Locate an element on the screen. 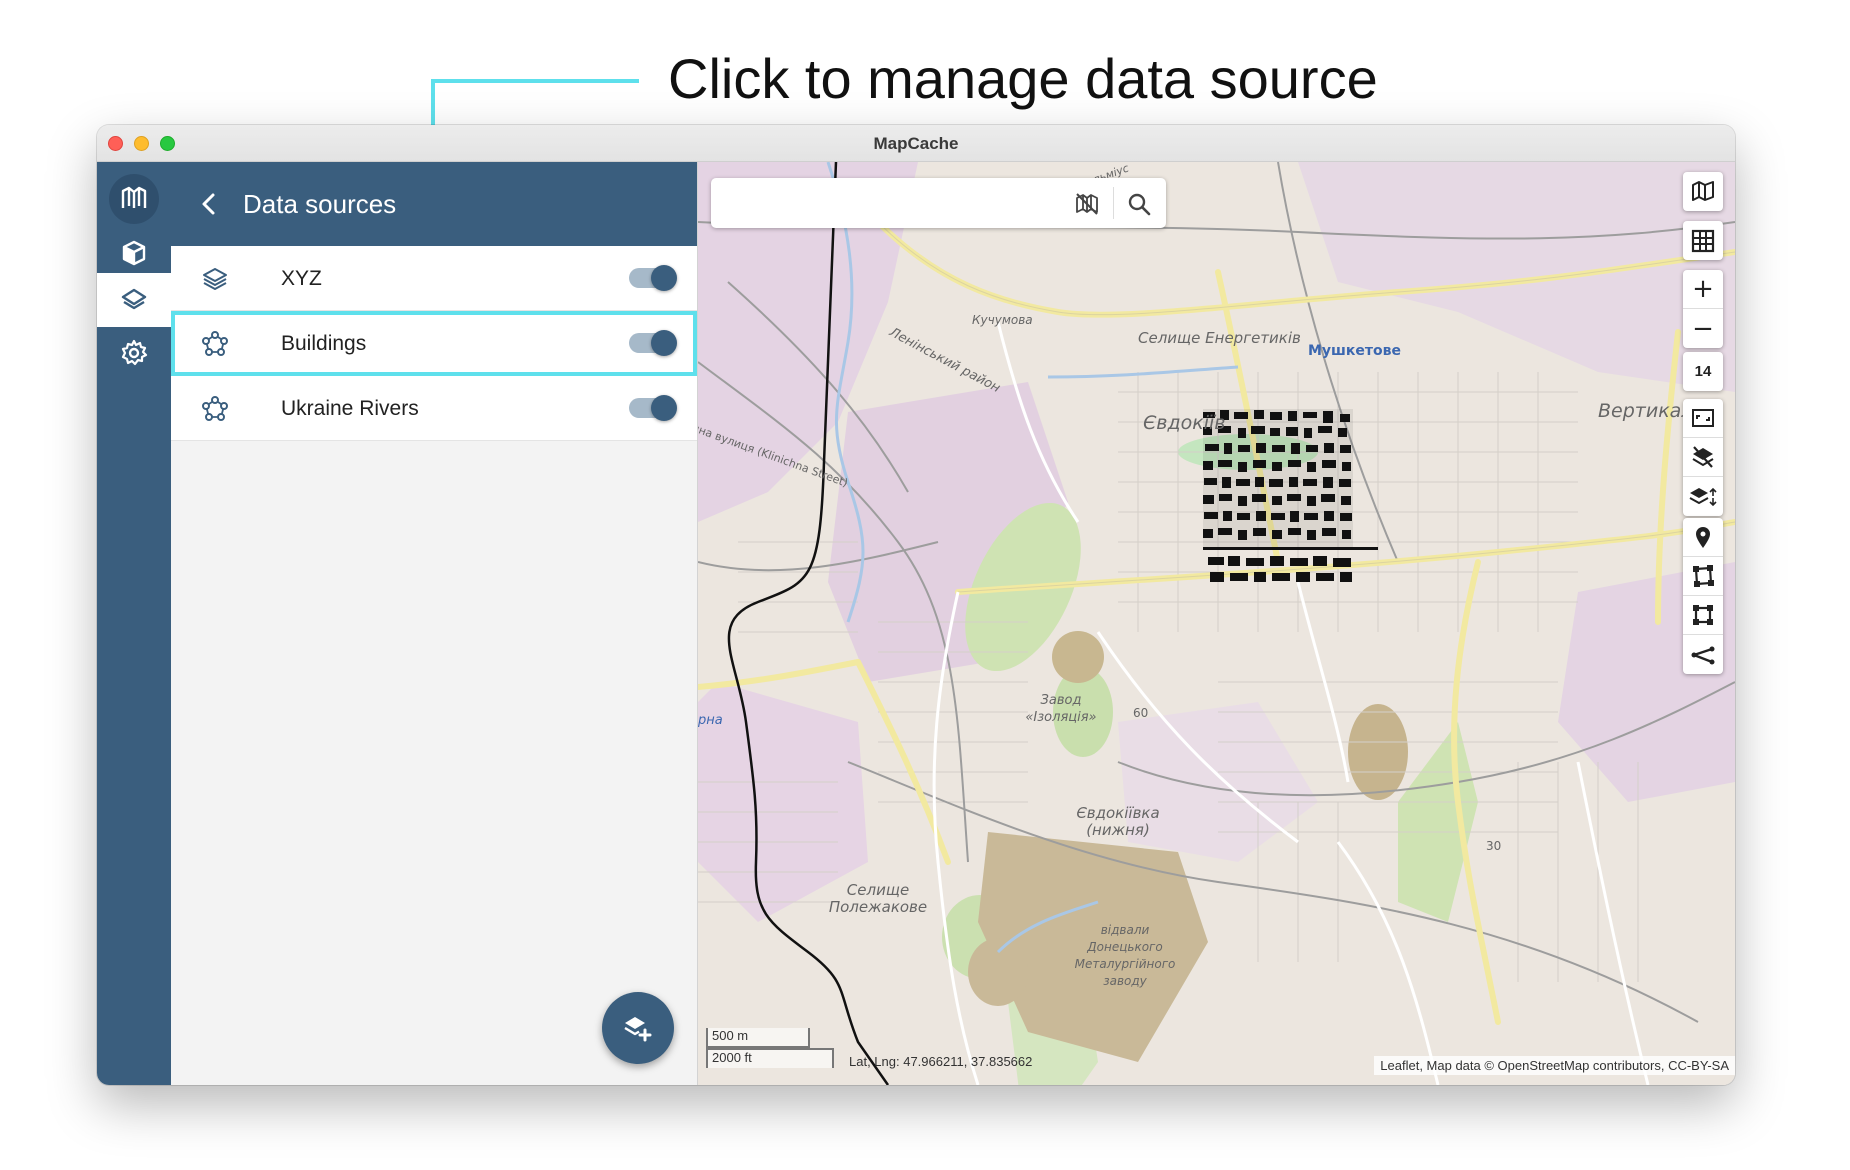 The image size is (1850, 1170). zoom-level-control: 14 is located at coordinates (1703, 371).